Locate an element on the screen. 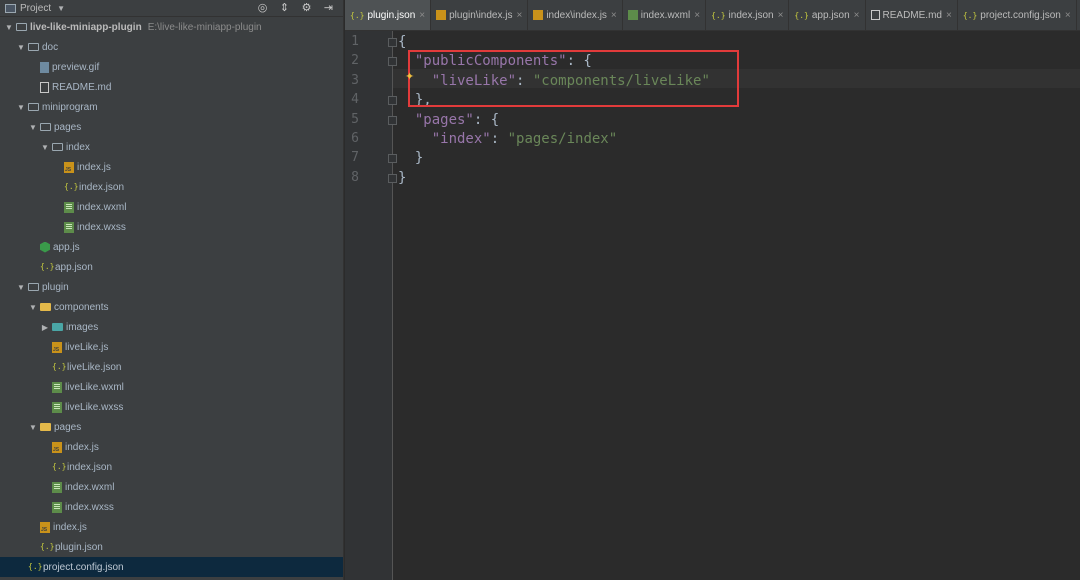 The image size is (1080, 580). line-number: 5 is located at coordinates (355, 119).